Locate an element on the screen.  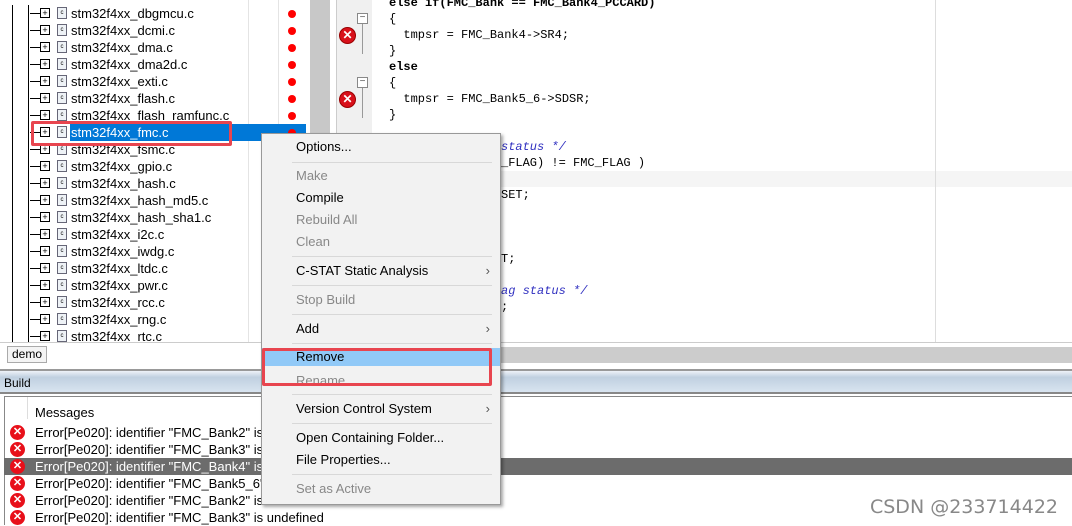
tree-item-file: + c stm32f4xx_dbgmcu.c is located at coordinates (155, 13).